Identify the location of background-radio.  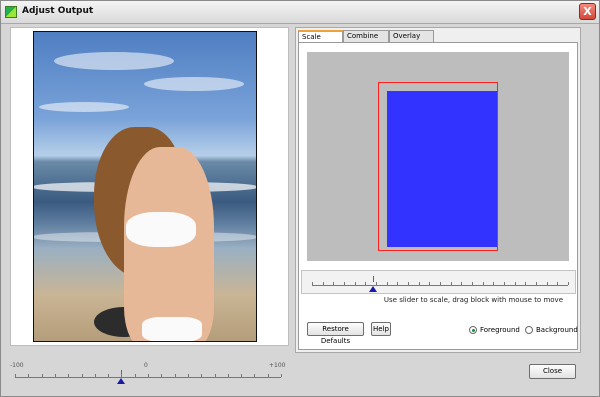
(529, 330).